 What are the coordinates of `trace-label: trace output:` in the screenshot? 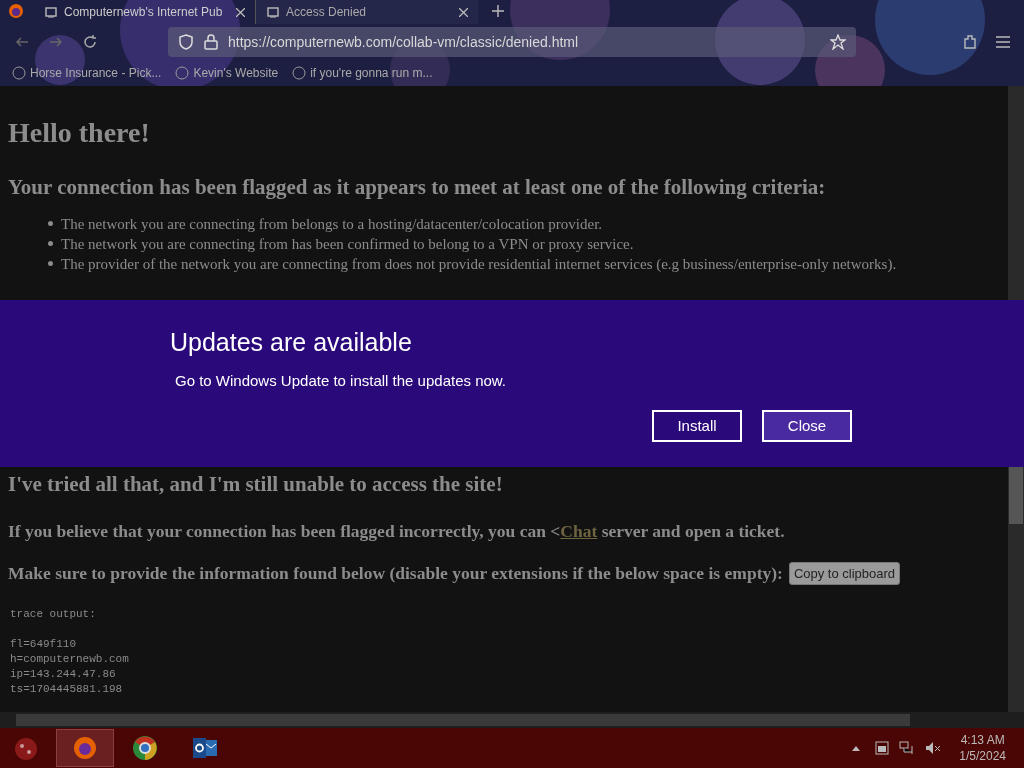 It's located at (53, 614).